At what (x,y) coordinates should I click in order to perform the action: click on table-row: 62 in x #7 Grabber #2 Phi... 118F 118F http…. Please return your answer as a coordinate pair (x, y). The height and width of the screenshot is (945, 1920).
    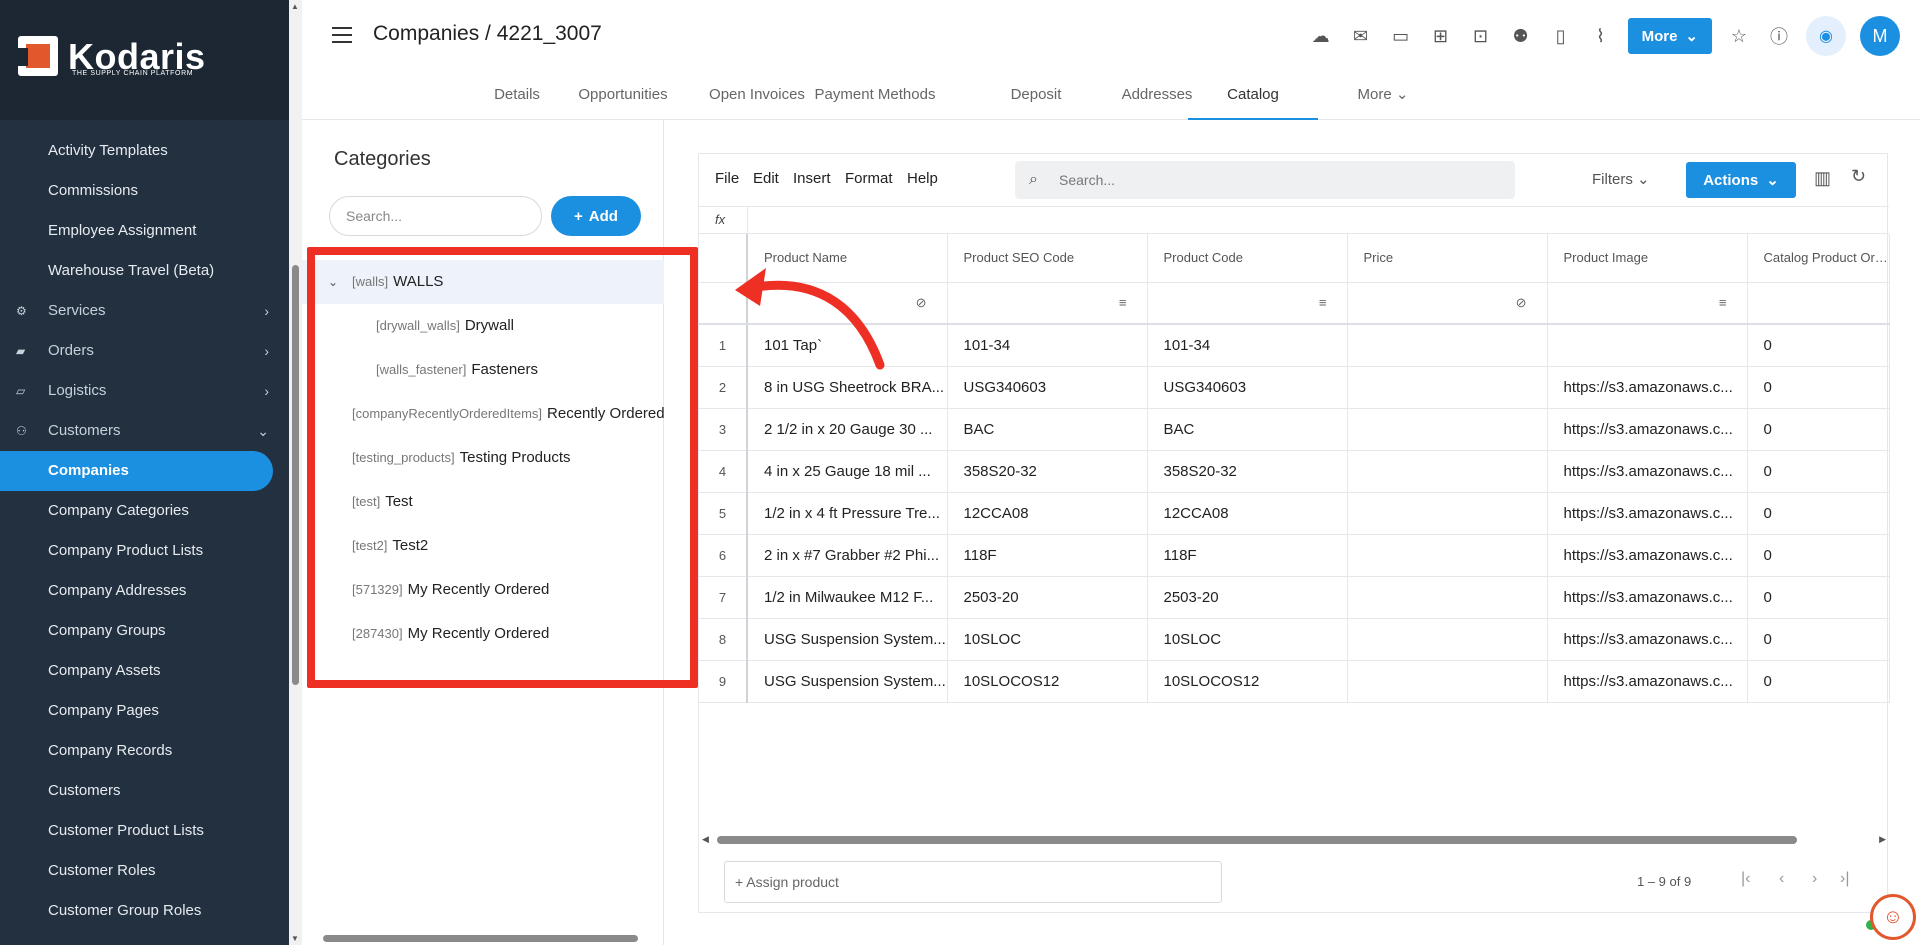
    Looking at the image, I should click on (1294, 555).